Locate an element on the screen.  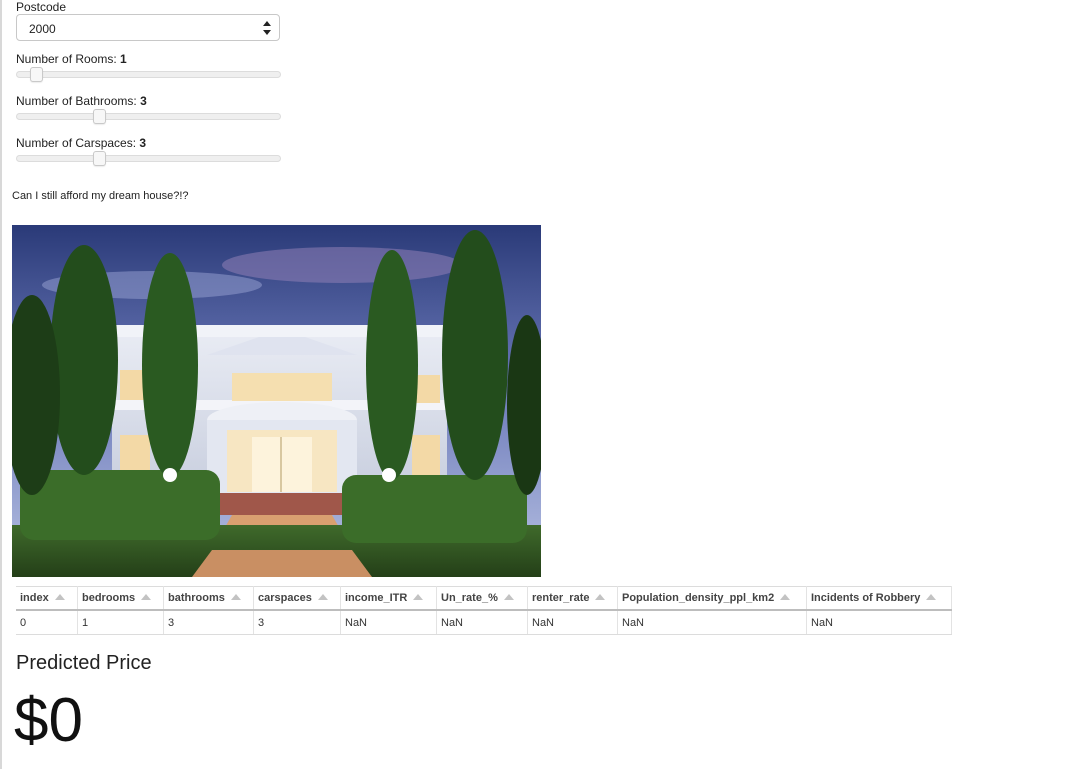
column-header-label: renter_rate is located at coordinates (561, 598).